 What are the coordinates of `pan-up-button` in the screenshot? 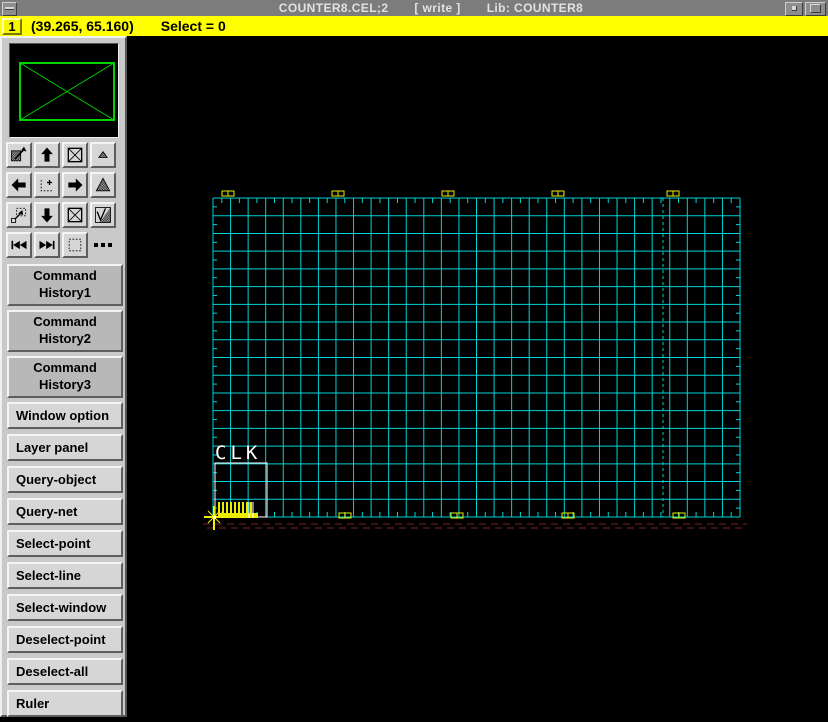 It's located at (47, 155).